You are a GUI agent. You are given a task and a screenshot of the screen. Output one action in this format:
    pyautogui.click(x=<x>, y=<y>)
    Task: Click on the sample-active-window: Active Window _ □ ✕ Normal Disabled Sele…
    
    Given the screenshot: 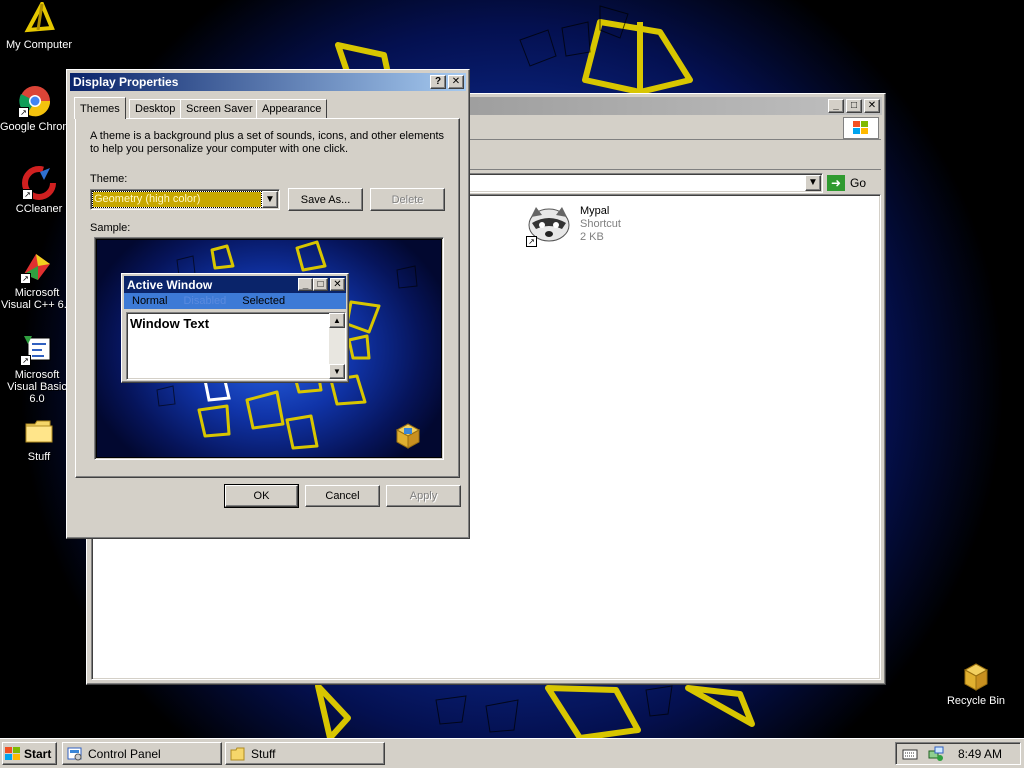 What is the action you would take?
    pyautogui.click(x=235, y=328)
    